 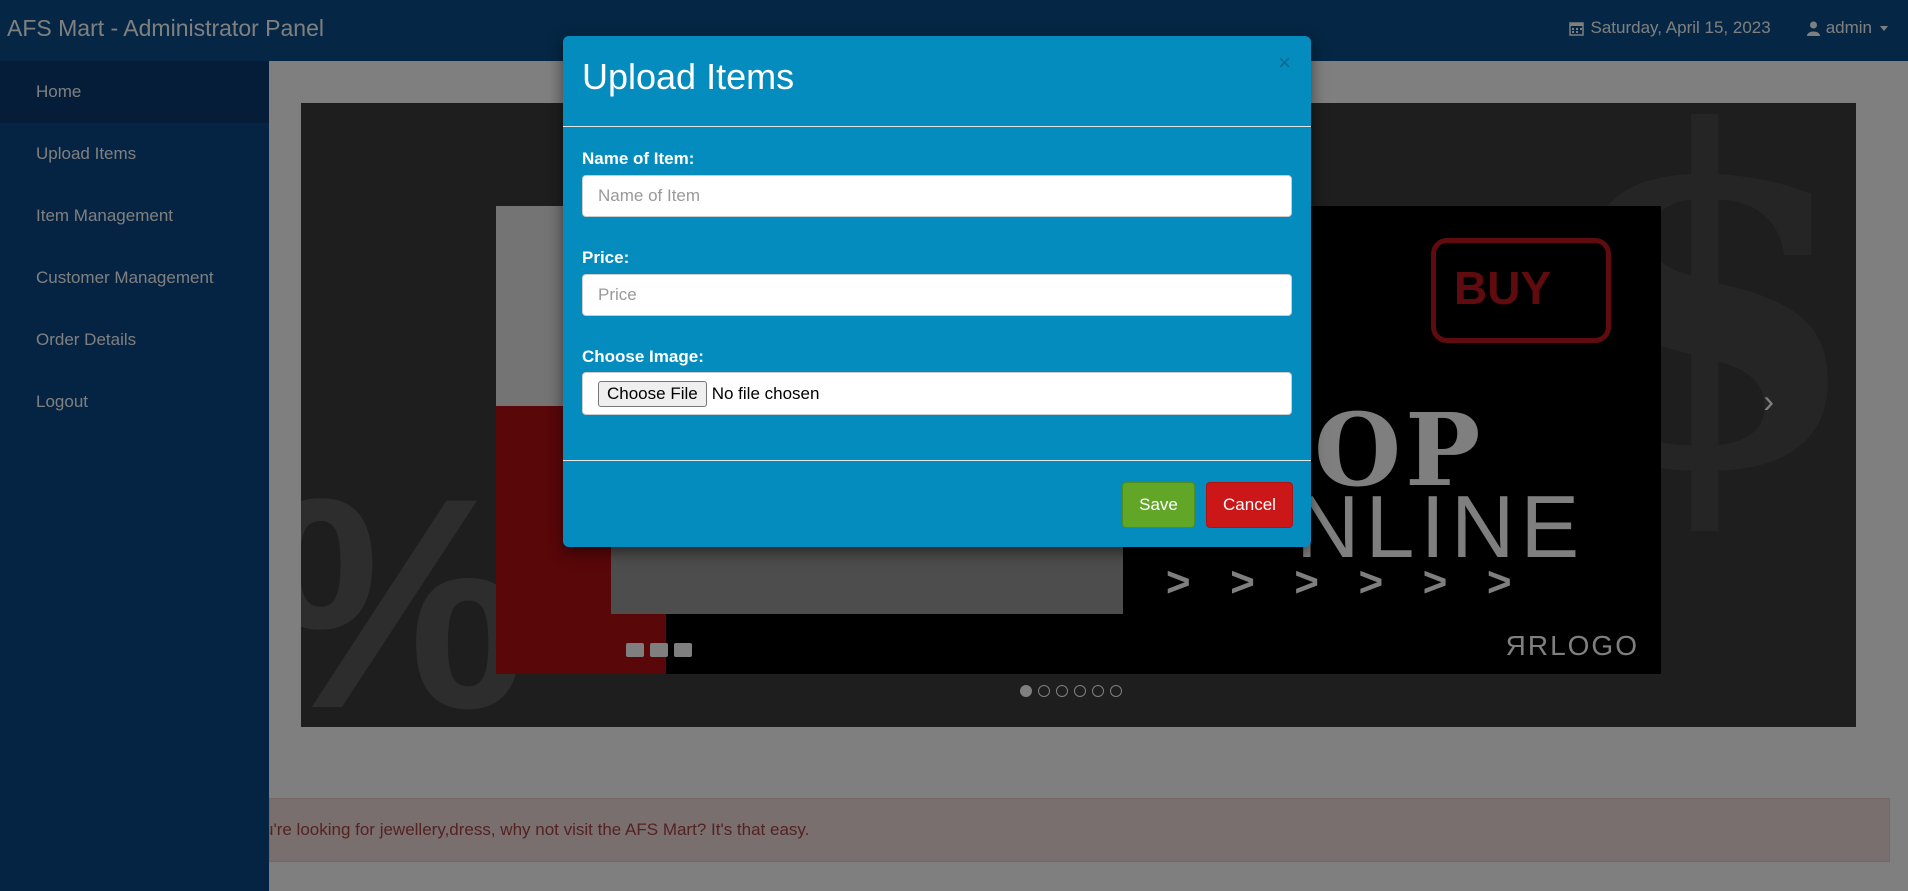 What do you see at coordinates (638, 158) in the screenshot?
I see `name-label: Name of Item:` at bounding box center [638, 158].